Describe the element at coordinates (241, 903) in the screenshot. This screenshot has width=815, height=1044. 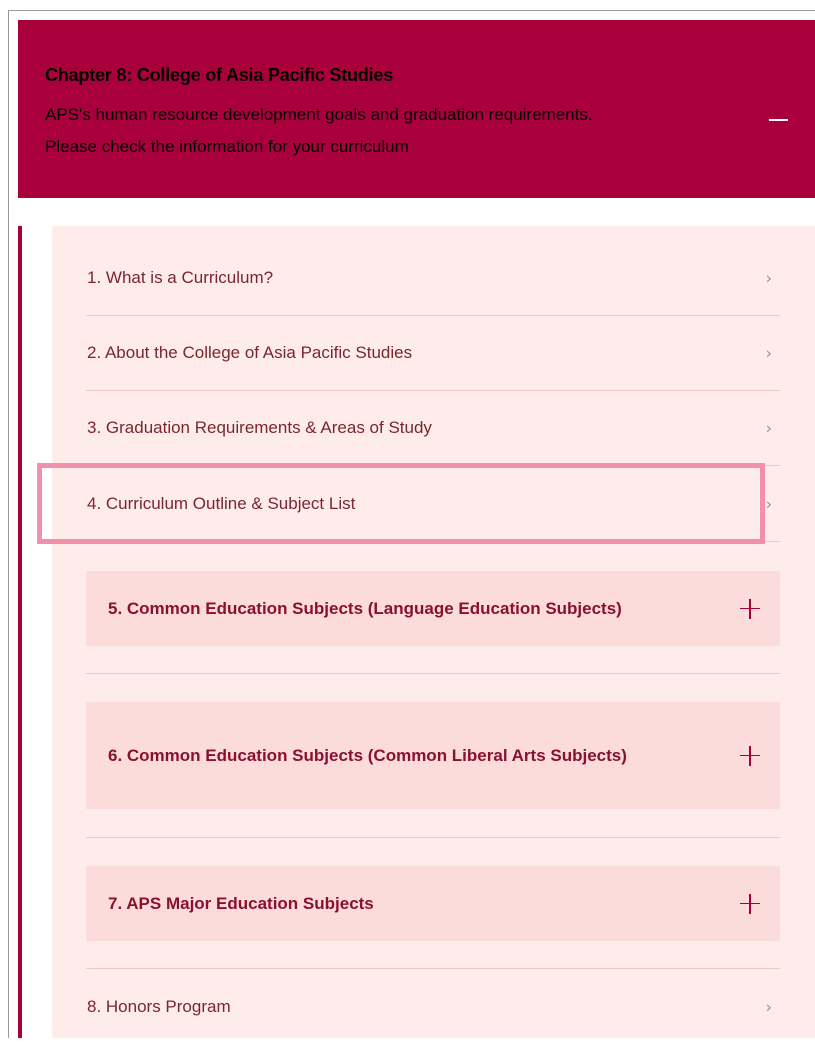
I see `section-label: 7. APS Major Education Subjects` at that location.